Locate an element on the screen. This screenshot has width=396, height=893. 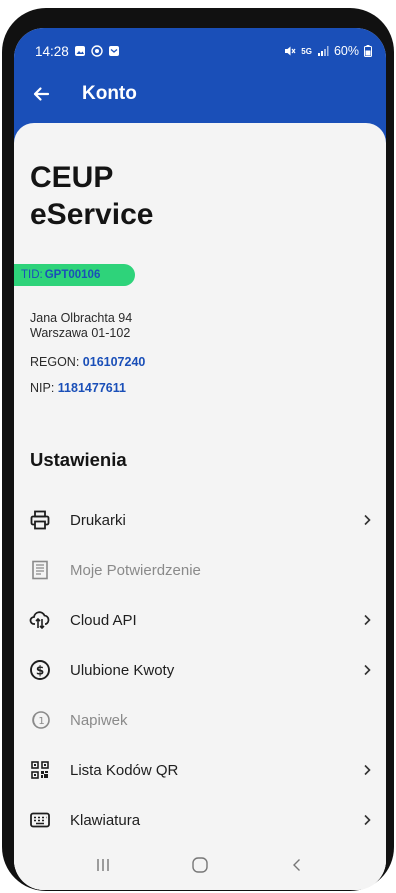
dollar-circle-icon: $ is located at coordinates (40, 670).